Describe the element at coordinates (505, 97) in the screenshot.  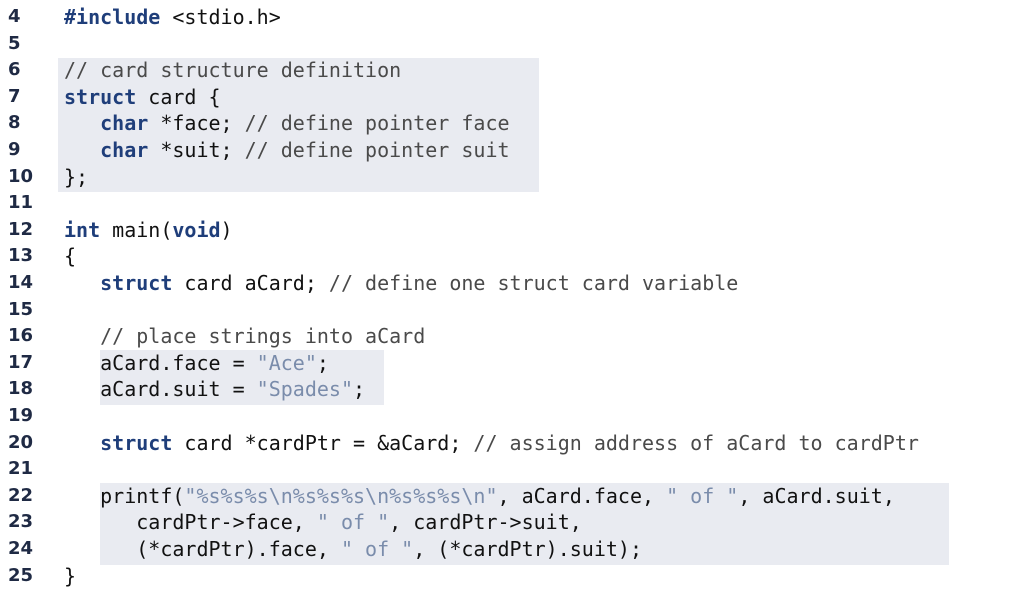
I see `code-line: 7 struct card {` at that location.